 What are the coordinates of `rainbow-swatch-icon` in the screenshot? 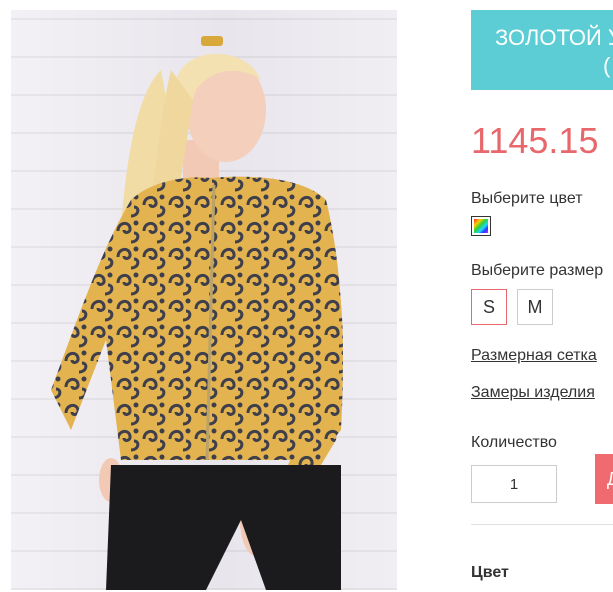 It's located at (481, 226).